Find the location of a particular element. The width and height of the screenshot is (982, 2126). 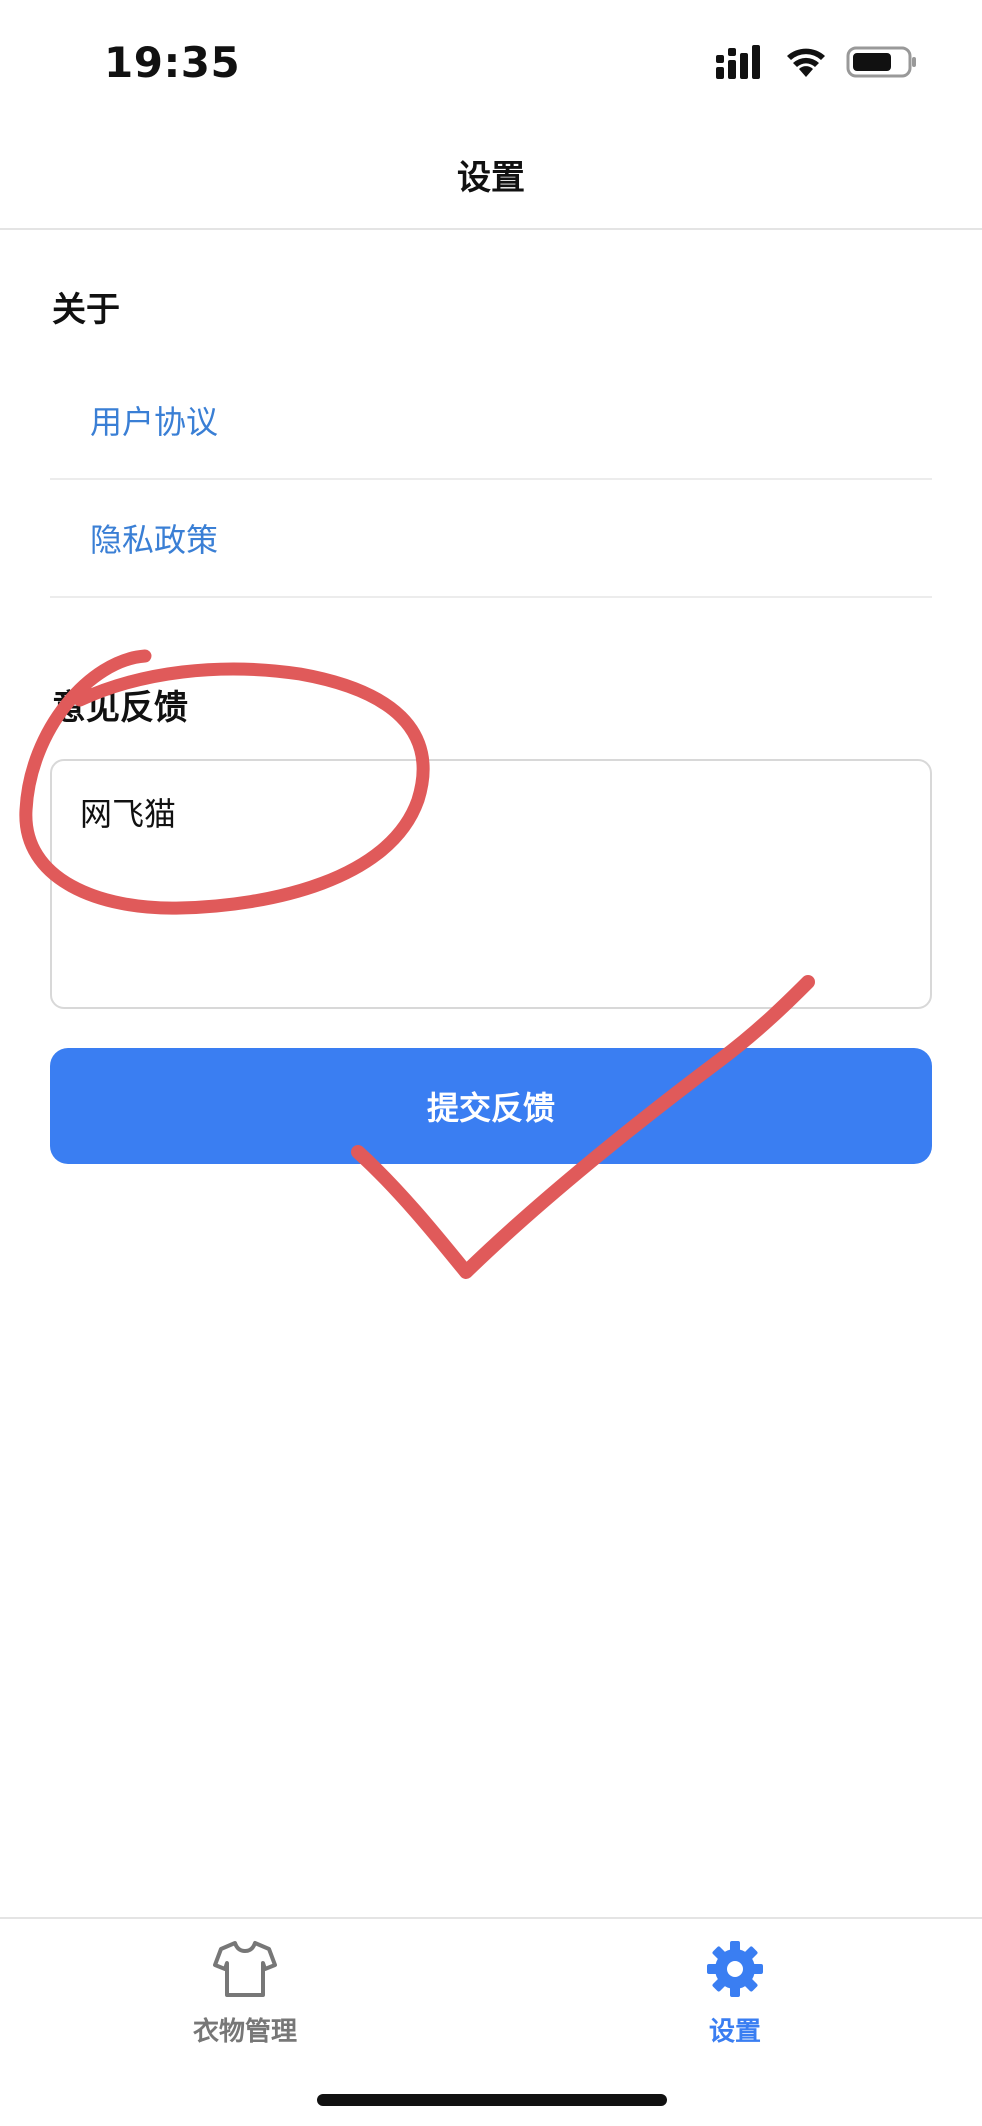

status-icons is located at coordinates (817, 64).